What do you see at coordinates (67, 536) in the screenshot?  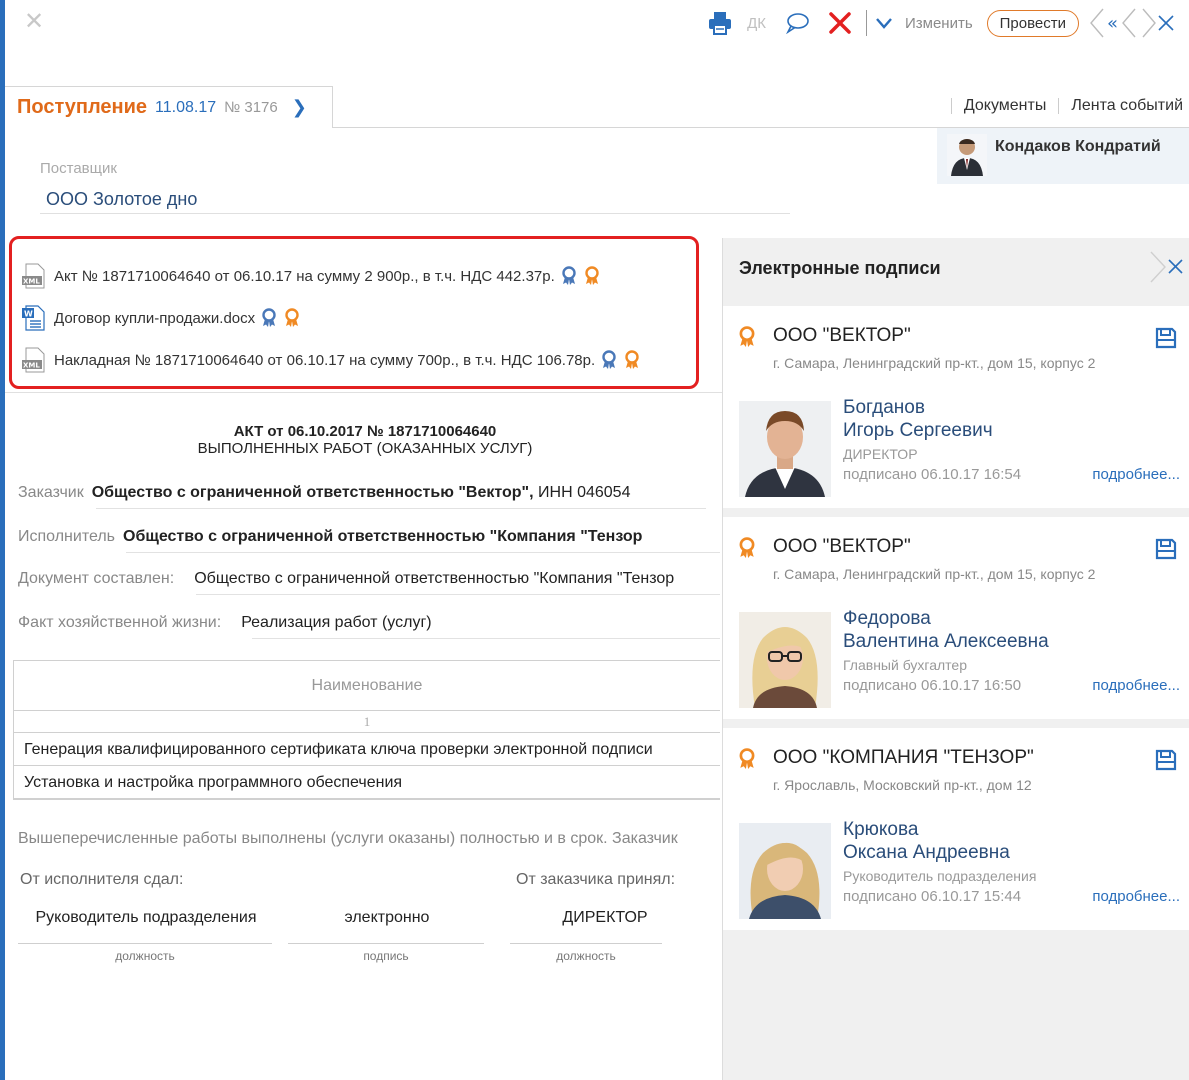 I see `executor-label: Исполнитель` at bounding box center [67, 536].